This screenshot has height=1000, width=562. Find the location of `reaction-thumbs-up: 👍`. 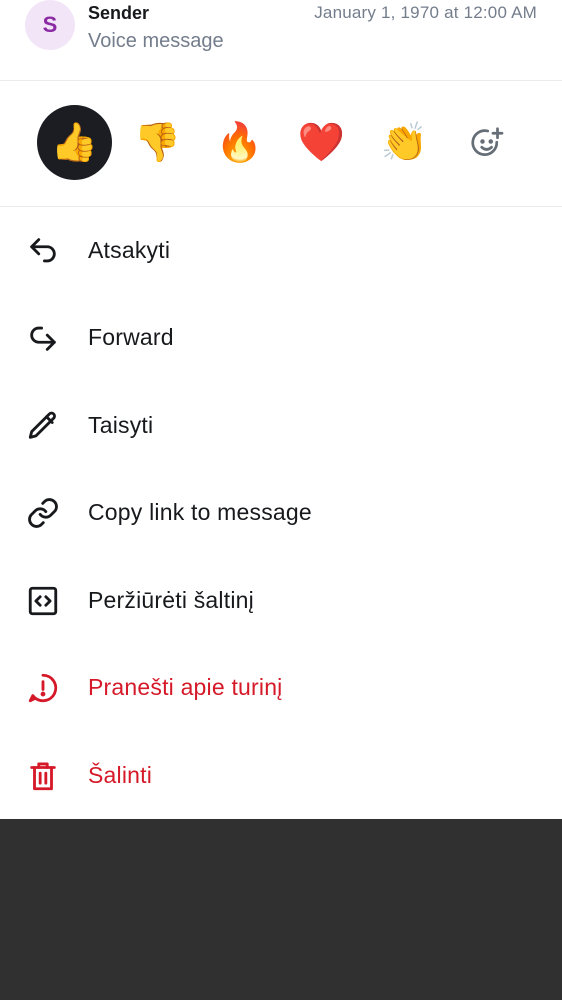

reaction-thumbs-up: 👍 is located at coordinates (74, 142).